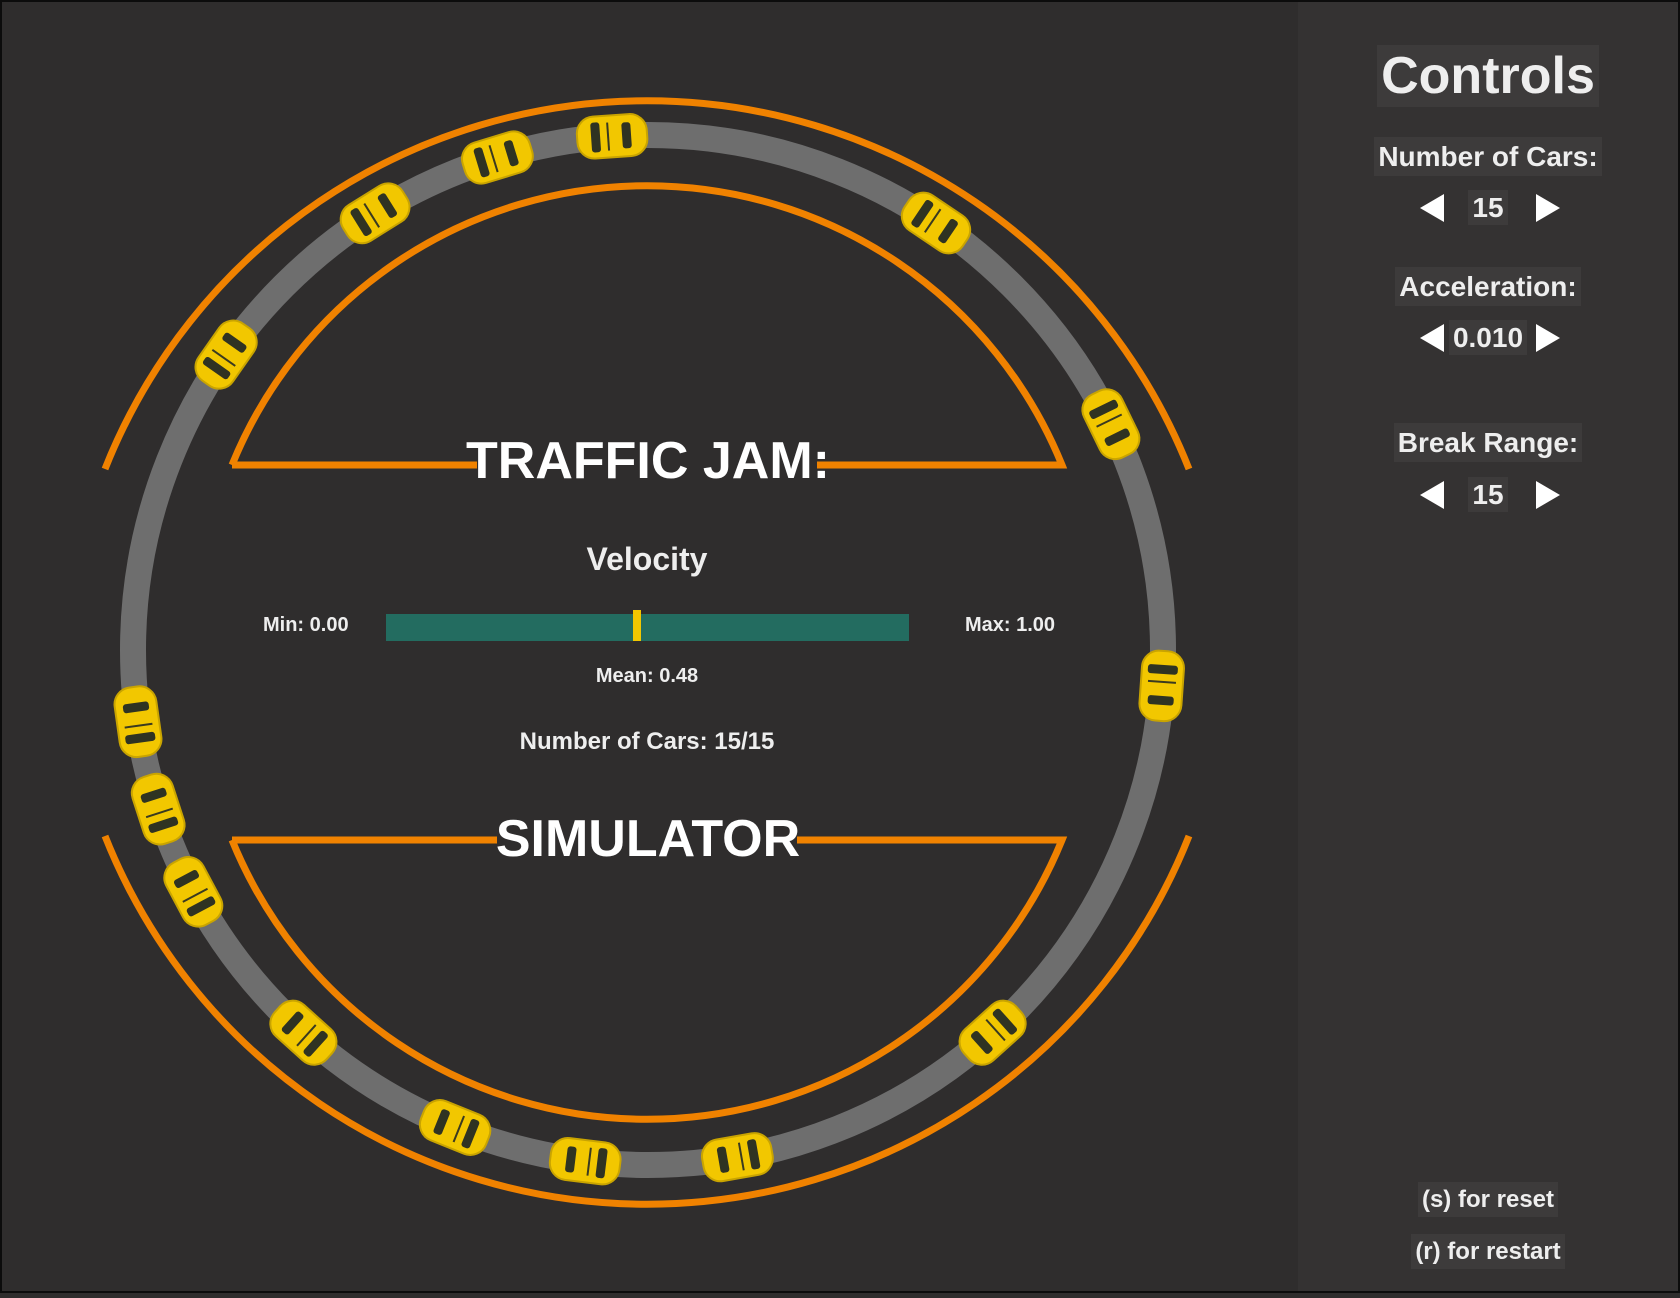  I want to click on cars-value: 15, so click(1488, 207).